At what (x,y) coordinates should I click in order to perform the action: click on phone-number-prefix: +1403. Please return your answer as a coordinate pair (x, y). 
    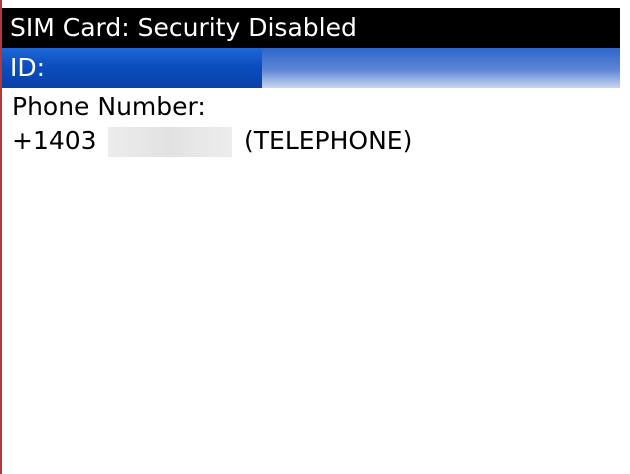
    Looking at the image, I should click on (54, 140).